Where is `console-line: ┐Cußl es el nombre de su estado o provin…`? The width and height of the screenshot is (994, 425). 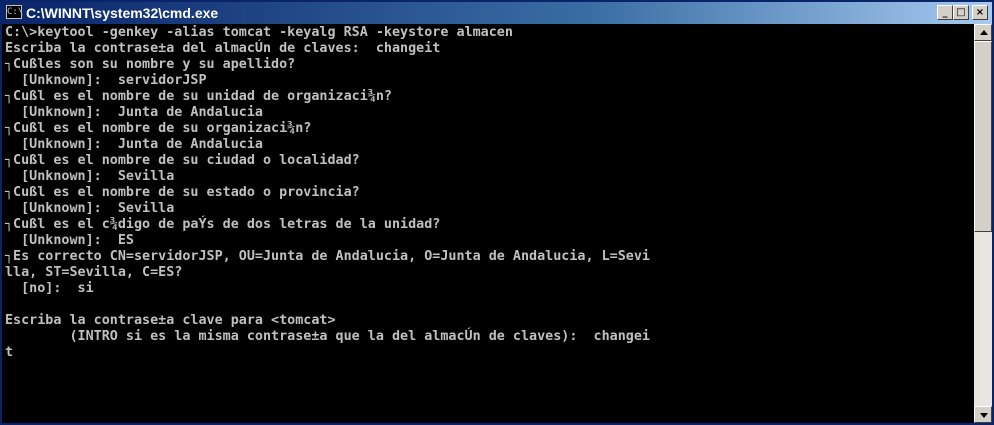 console-line: ┐Cußl es el nombre de su estado o provin… is located at coordinates (182, 192).